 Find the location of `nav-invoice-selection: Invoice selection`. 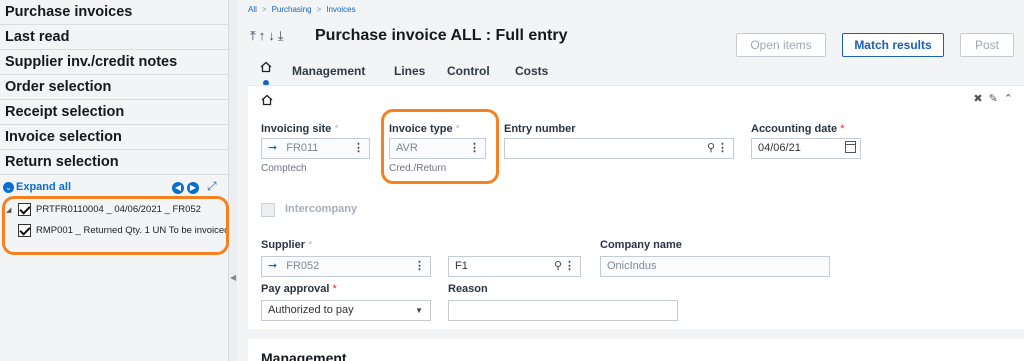

nav-invoice-selection: Invoice selection is located at coordinates (114, 137).